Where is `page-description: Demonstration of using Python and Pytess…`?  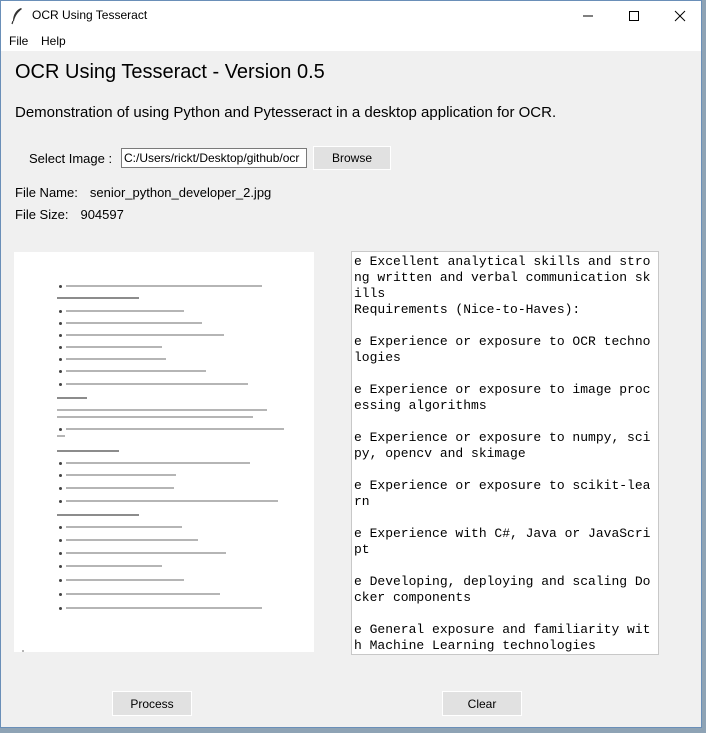
page-description: Demonstration of using Python and Pytess… is located at coordinates (286, 112).